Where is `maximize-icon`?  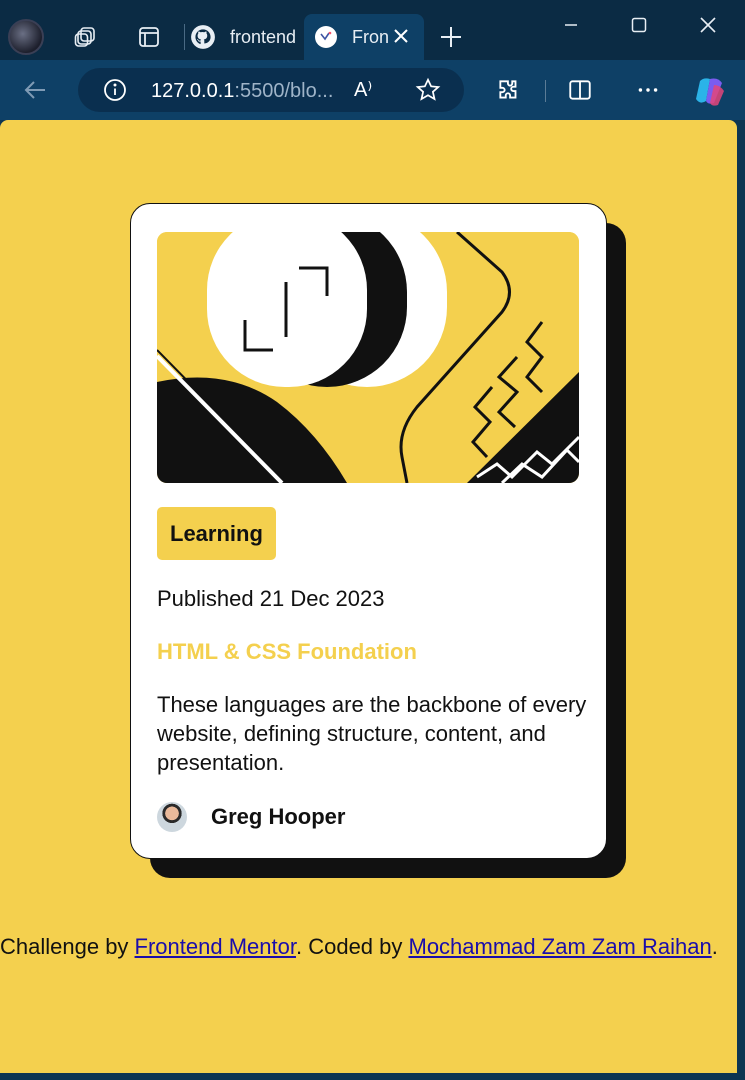
maximize-icon is located at coordinates (639, 25).